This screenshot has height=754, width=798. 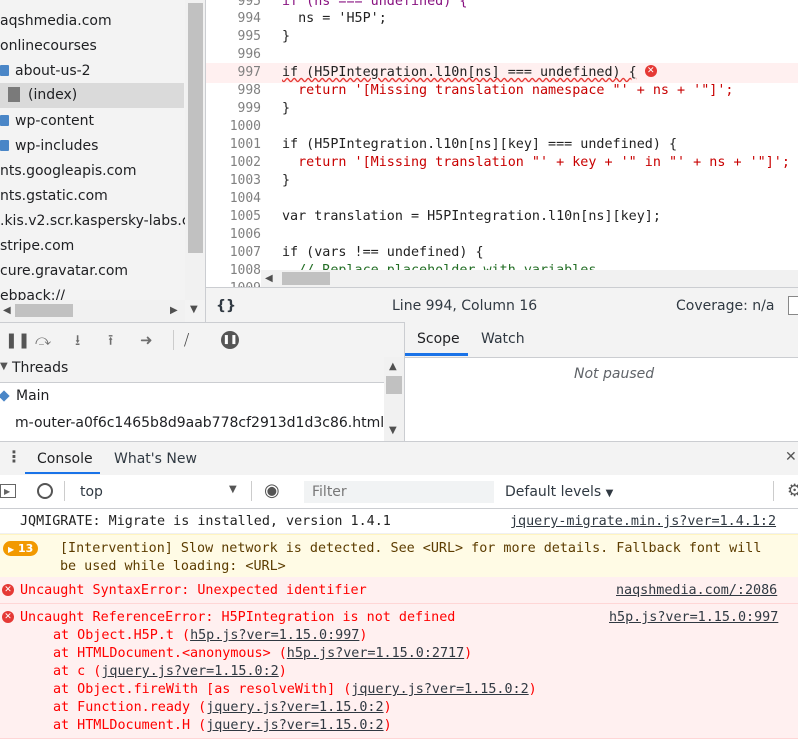 What do you see at coordinates (146, 340) in the screenshot?
I see `step-icon: ➜` at bounding box center [146, 340].